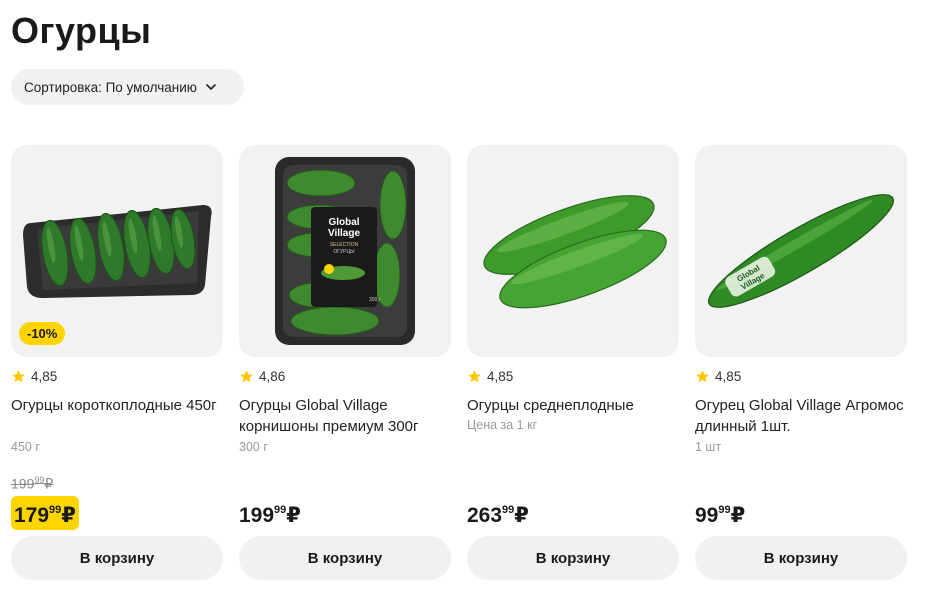 The image size is (946, 607). What do you see at coordinates (257, 515) in the screenshot?
I see `price-main: 199` at bounding box center [257, 515].